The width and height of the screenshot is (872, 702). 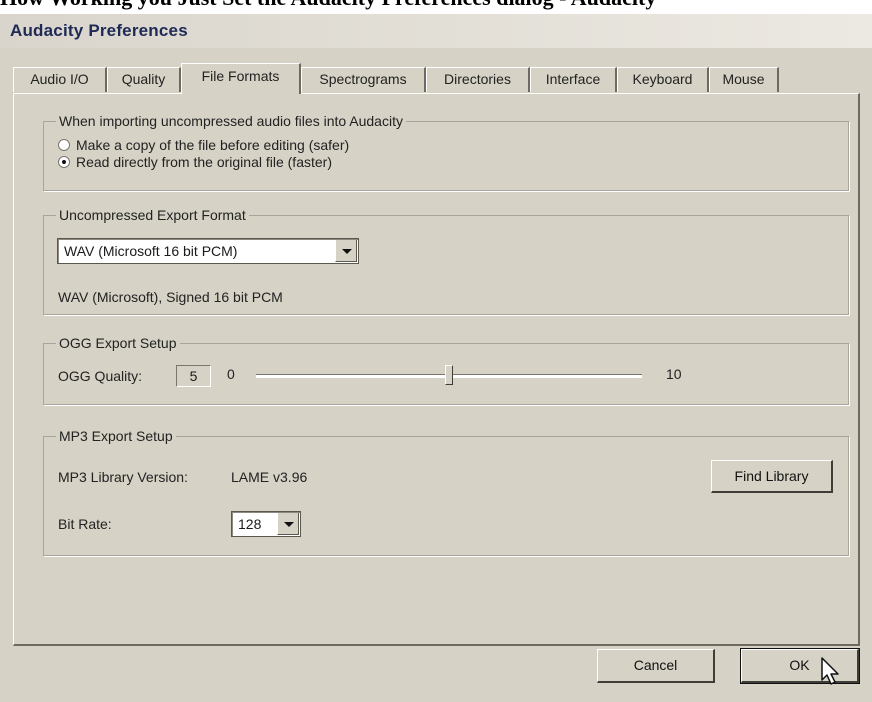 I want to click on tab-spectrograms: Spectrograms, so click(x=363, y=79).